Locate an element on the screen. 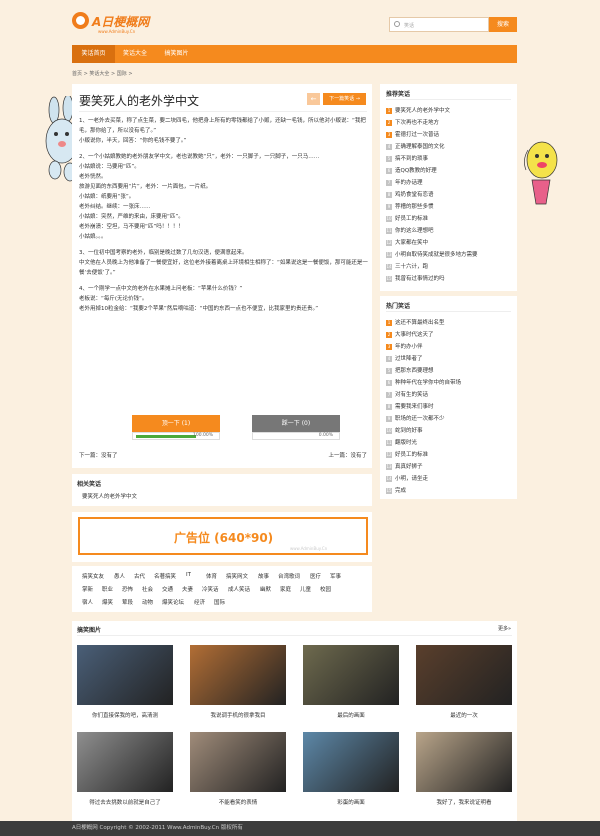 Image resolution: width=600 pixels, height=836 pixels. sidebar-item: 13 小明自取待笑成就是很多地方需要 is located at coordinates (432, 254).